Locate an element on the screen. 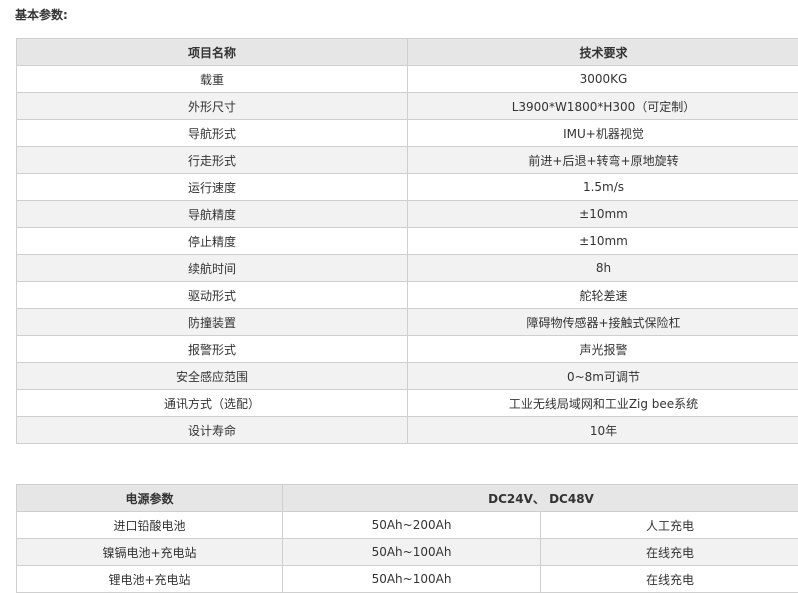  table-row: 续航时间 8h is located at coordinates (407, 268).